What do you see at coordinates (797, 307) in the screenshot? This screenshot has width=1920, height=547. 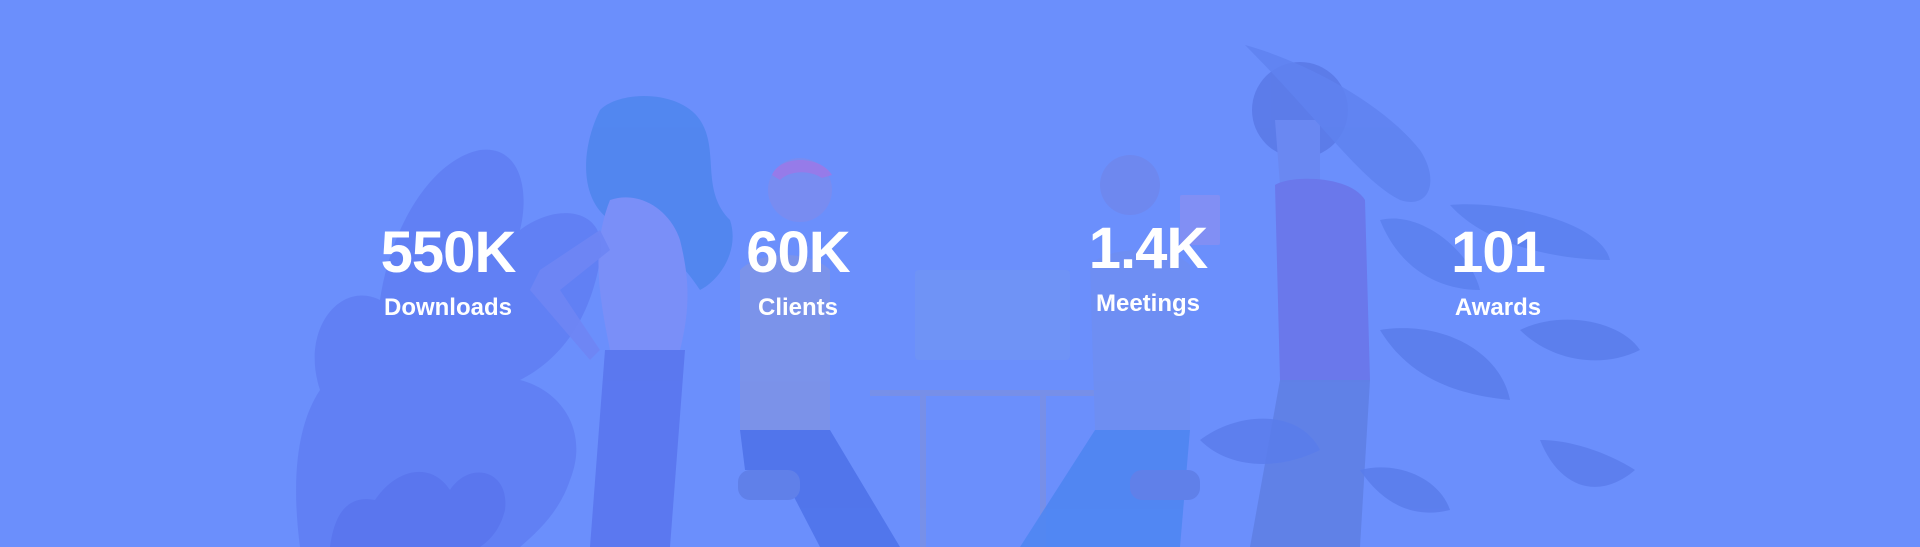 I see `stat-label: Clients` at bounding box center [797, 307].